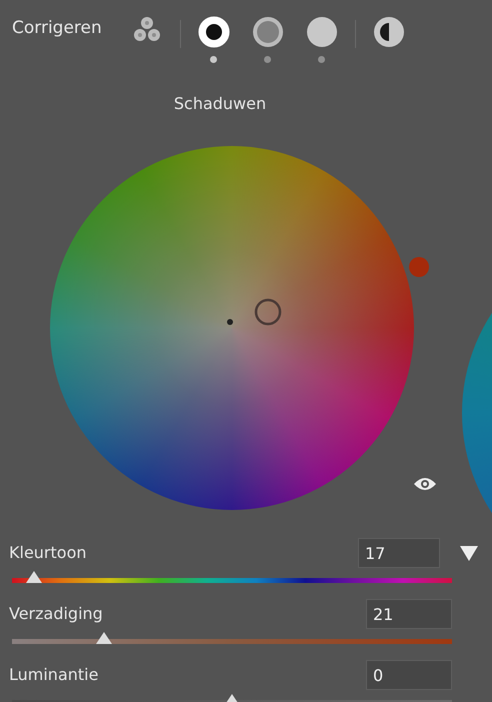 Image resolution: width=492 pixels, height=702 pixels. Describe the element at coordinates (54, 675) in the screenshot. I see `slider-label: Luminantie` at that location.